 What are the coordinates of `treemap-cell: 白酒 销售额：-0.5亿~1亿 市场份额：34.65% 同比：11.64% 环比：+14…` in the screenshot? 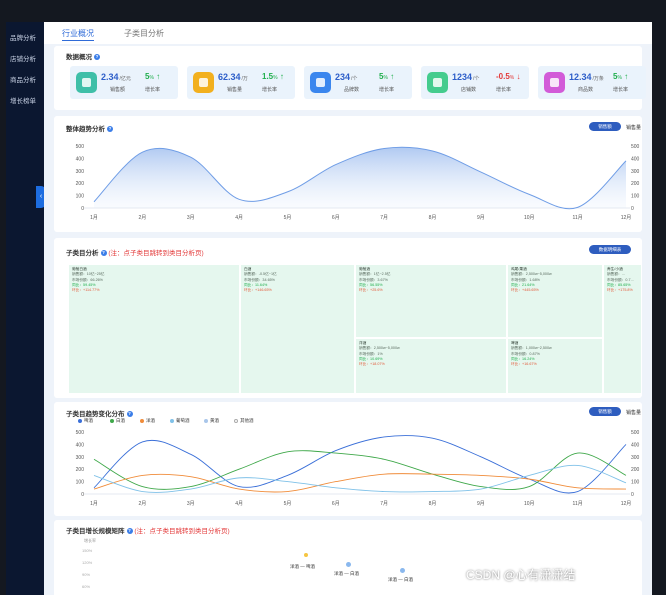 It's located at (297, 329).